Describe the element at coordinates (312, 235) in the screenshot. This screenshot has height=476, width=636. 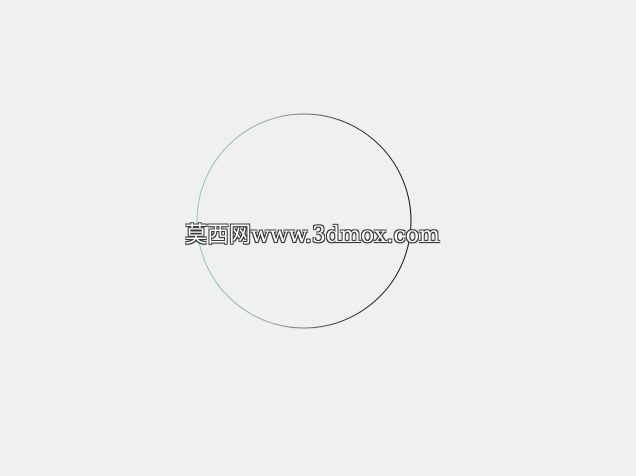
I see `watermark-text: 莫西网www.3dmox.com` at that location.